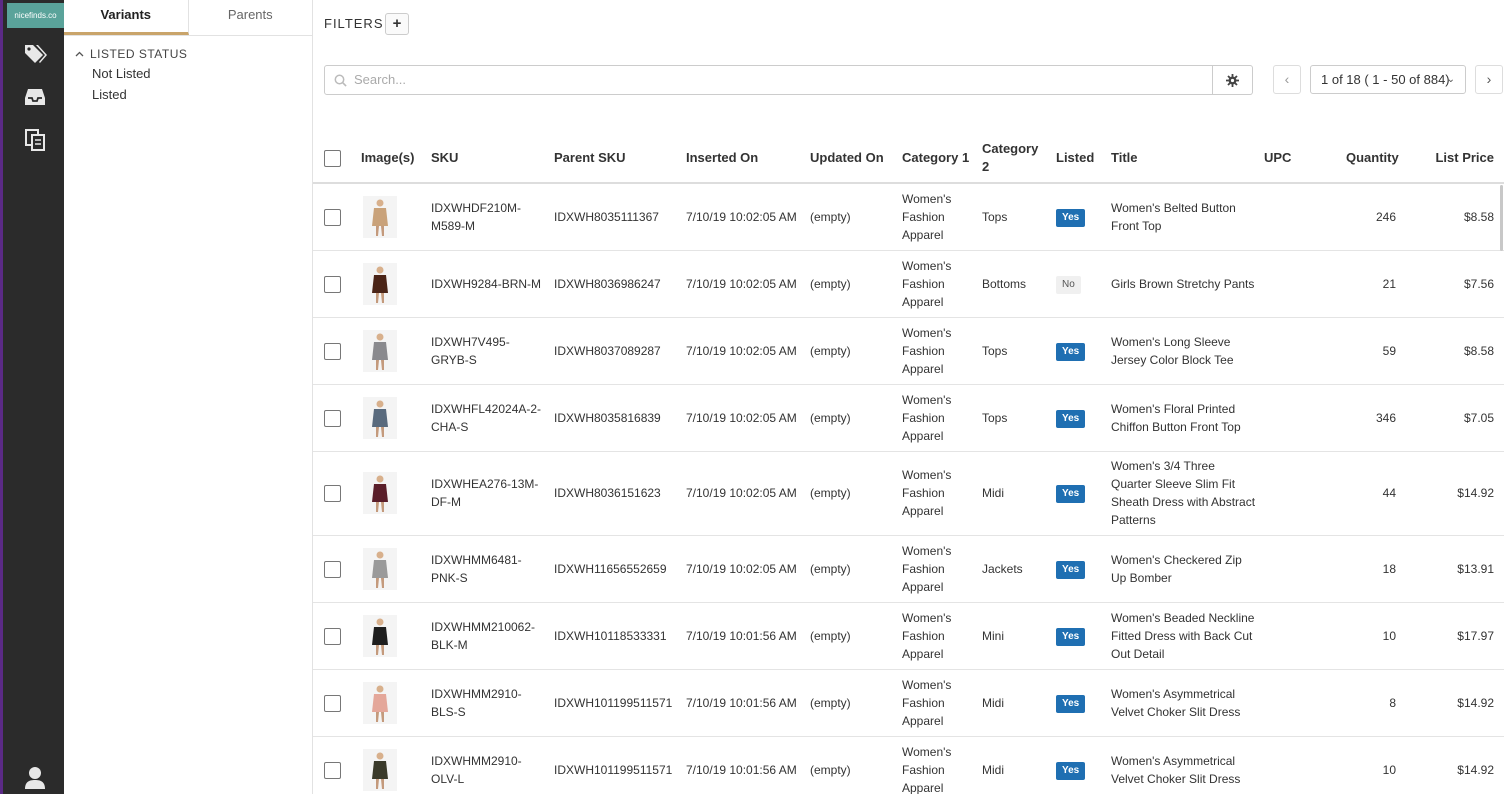  I want to click on tags-icon, so click(35, 54).